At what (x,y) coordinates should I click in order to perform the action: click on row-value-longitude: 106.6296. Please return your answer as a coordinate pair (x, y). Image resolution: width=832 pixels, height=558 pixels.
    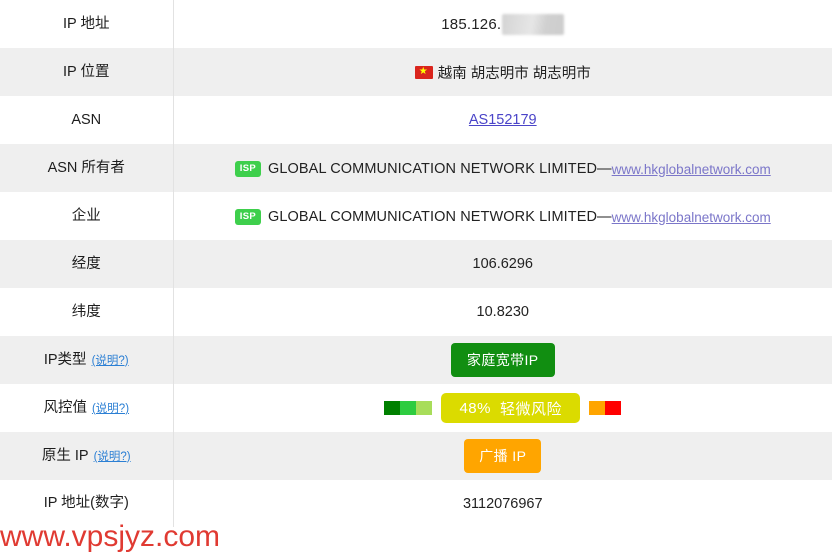
    Looking at the image, I should click on (502, 264).